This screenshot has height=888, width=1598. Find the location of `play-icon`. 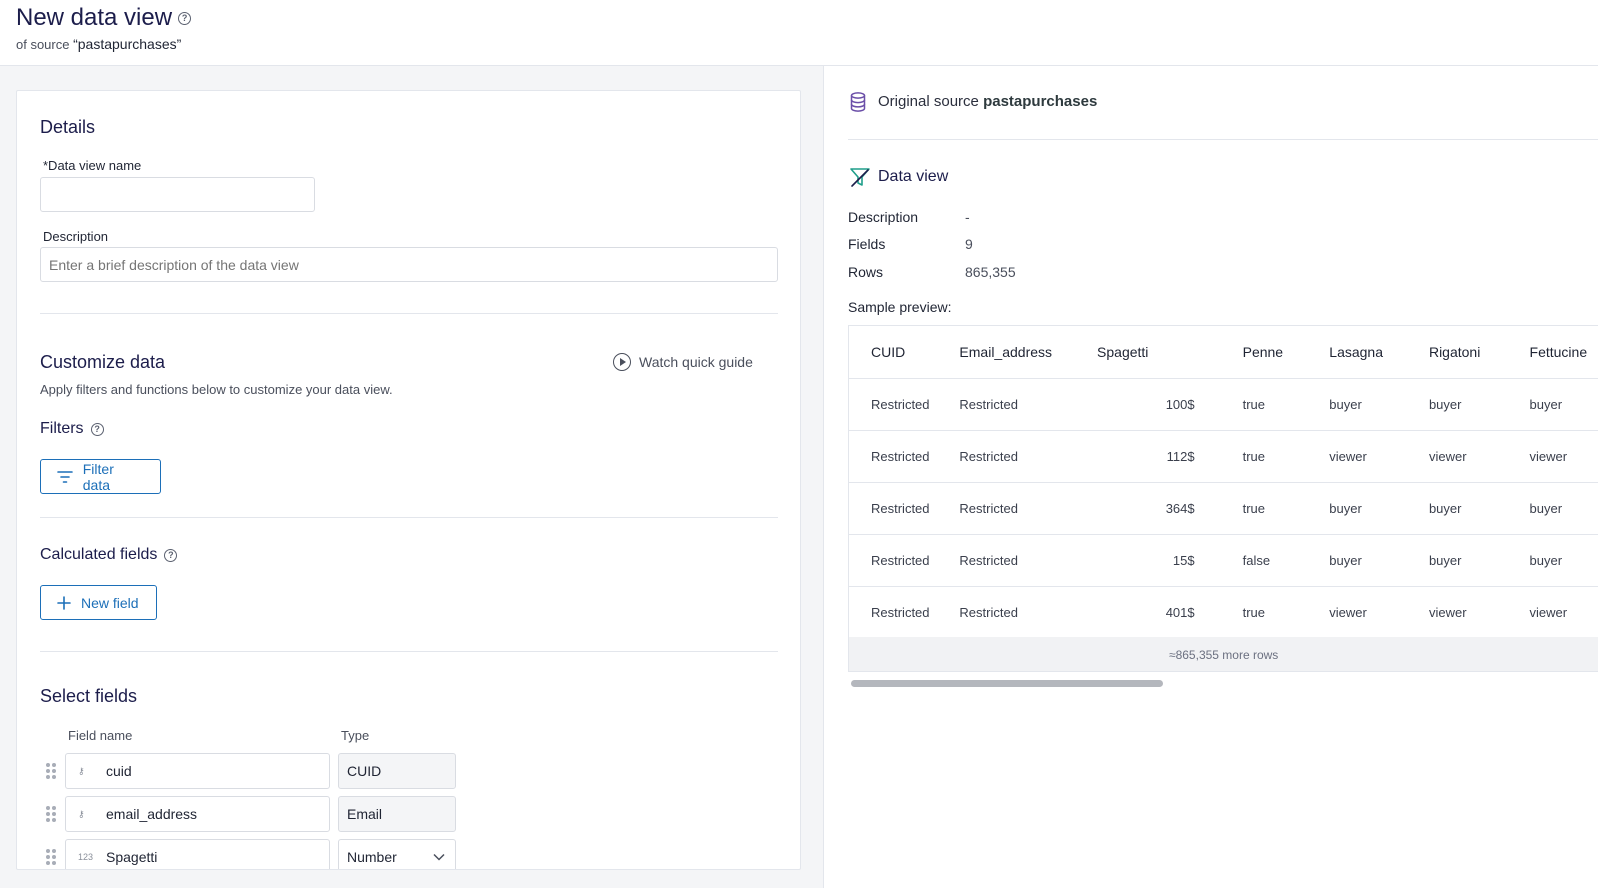

play-icon is located at coordinates (622, 362).